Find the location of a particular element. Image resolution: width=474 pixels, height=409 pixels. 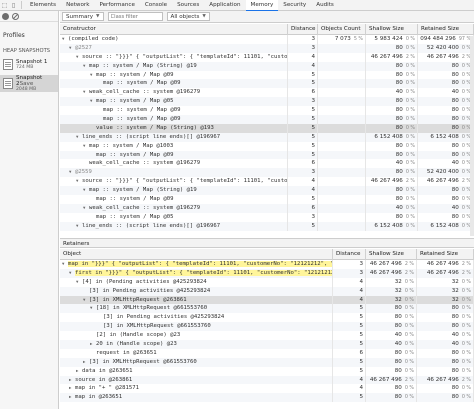

retained-percent: 0 % is located at coordinates (466, 389).